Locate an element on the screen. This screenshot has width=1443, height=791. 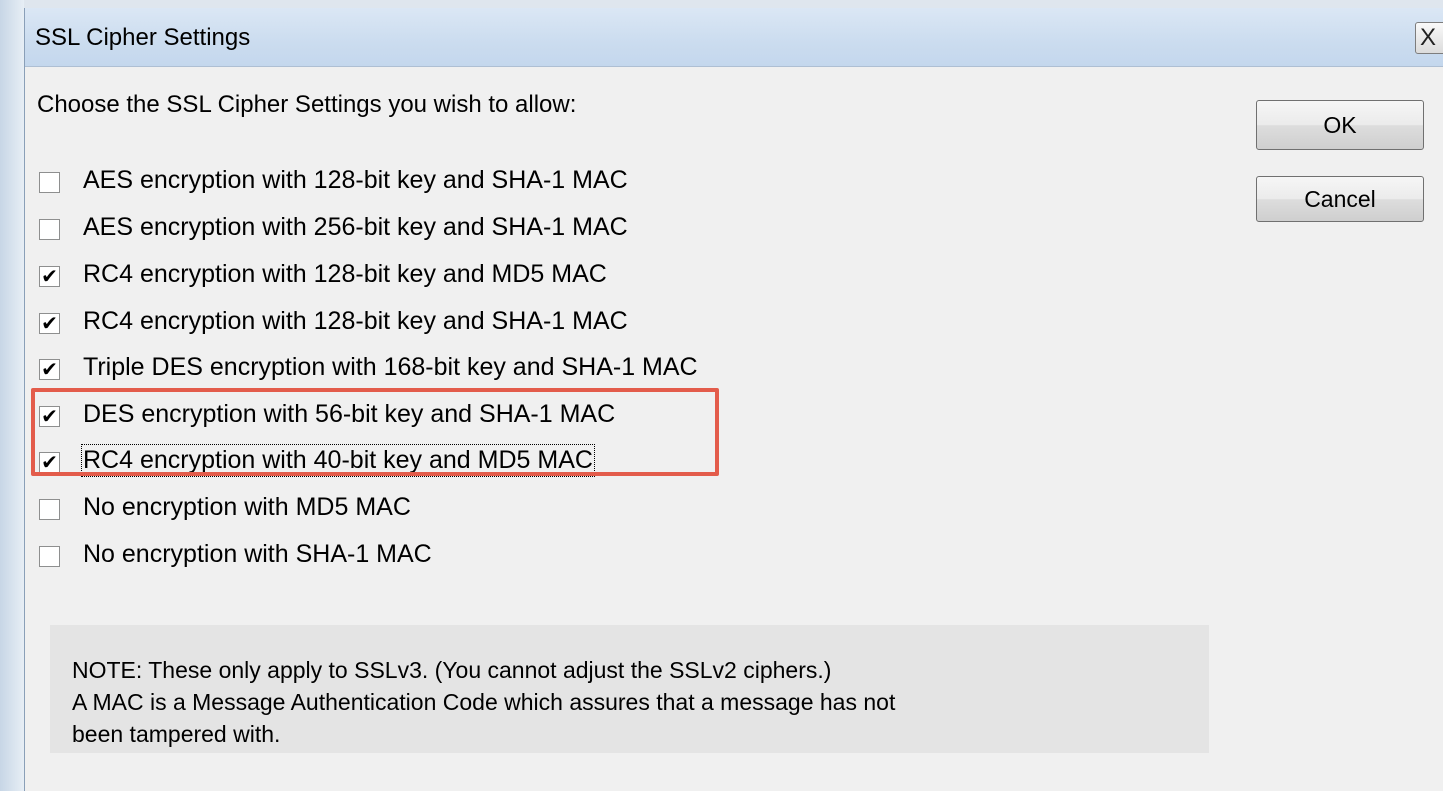
dialog-title: SSL Cipher Settings is located at coordinates (143, 37).